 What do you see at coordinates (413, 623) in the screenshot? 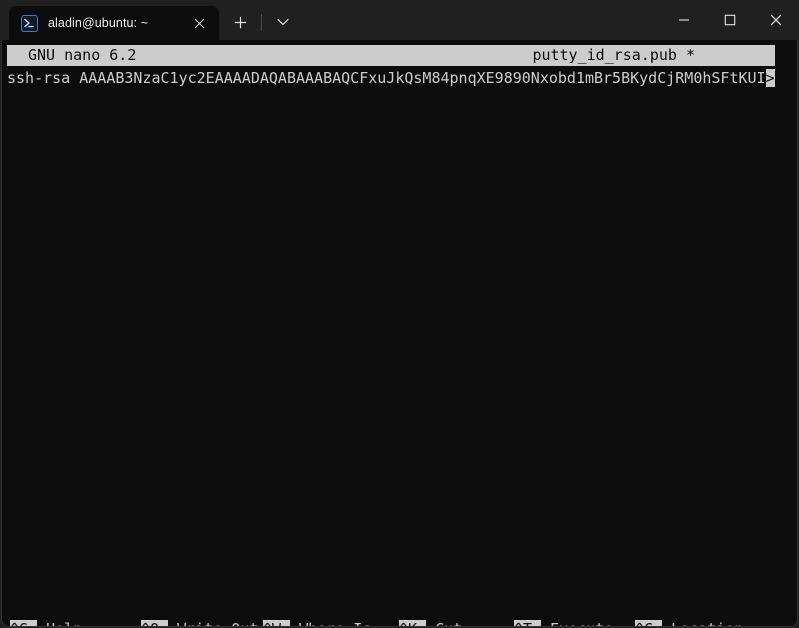
I see `shortcut-key: ^K` at bounding box center [413, 623].